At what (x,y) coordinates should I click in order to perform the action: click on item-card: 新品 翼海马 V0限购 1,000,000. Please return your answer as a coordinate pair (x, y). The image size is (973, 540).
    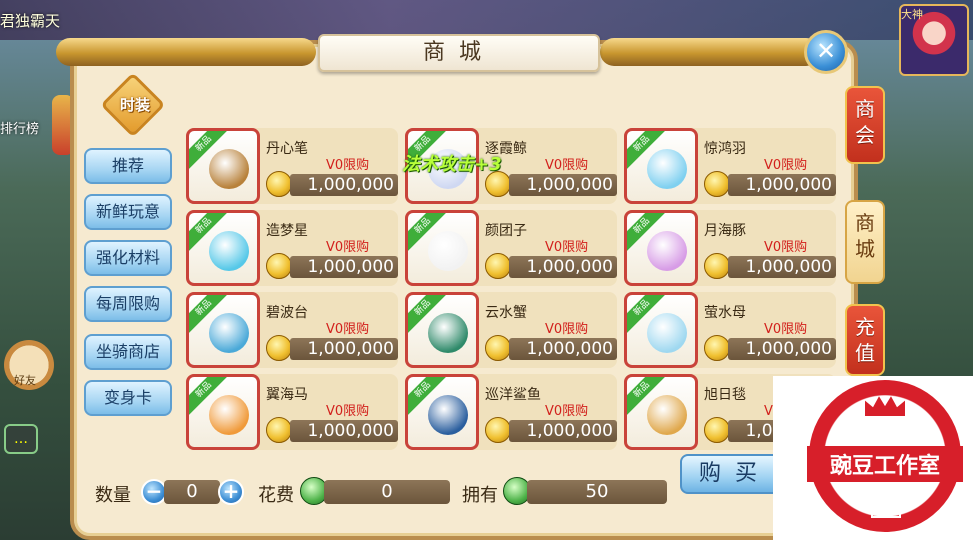
    Looking at the image, I should click on (292, 412).